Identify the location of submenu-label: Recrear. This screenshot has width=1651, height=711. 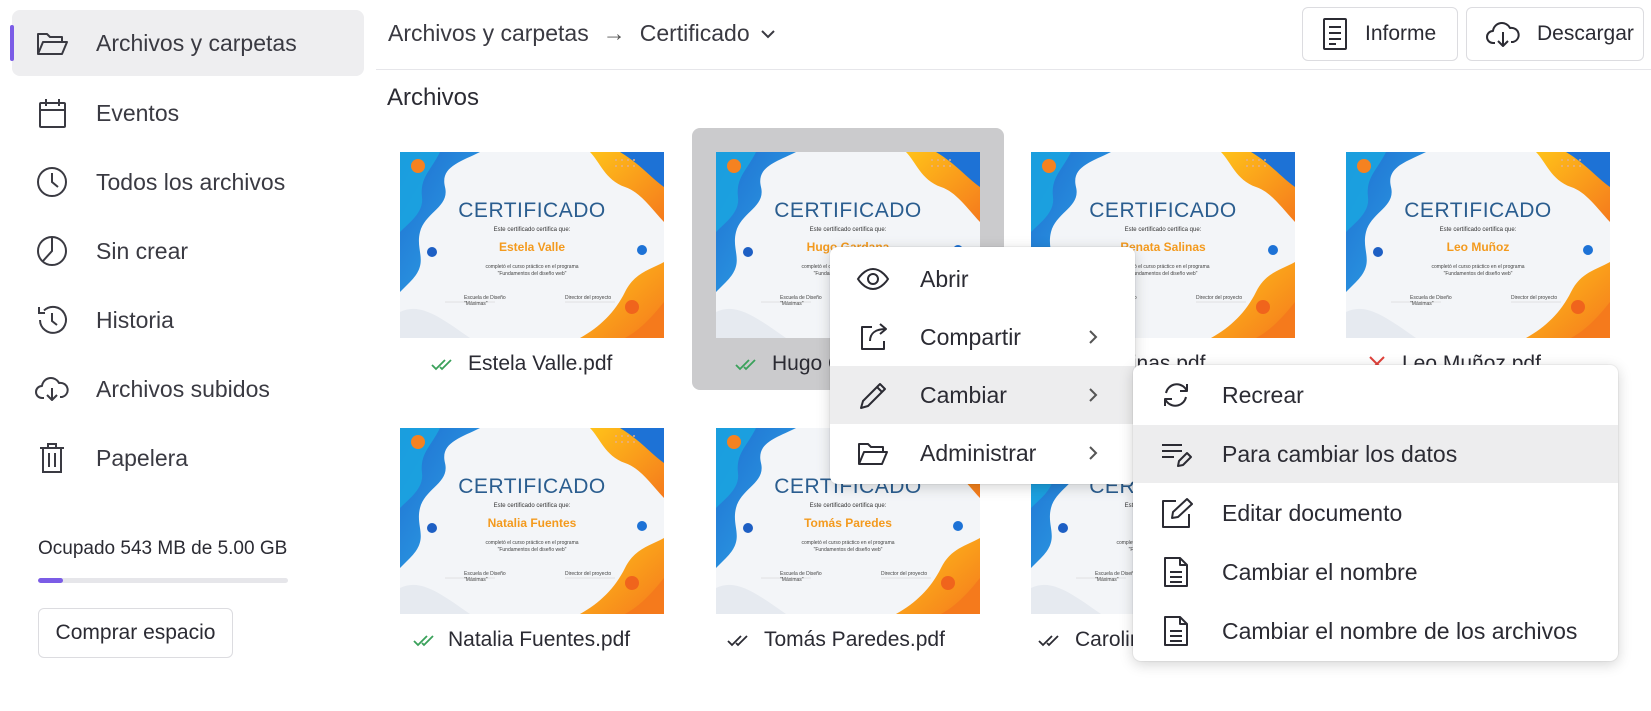
(1263, 394).